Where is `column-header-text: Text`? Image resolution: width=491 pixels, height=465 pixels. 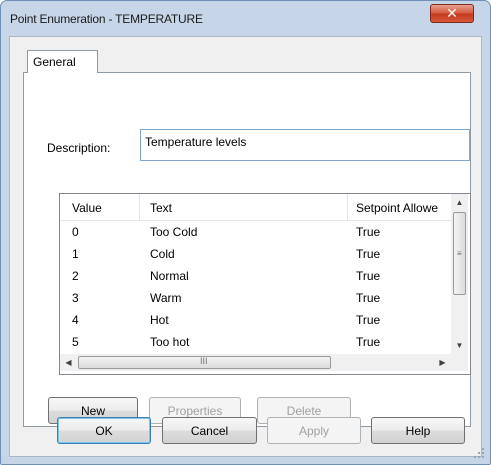 column-header-text: Text is located at coordinates (247, 208).